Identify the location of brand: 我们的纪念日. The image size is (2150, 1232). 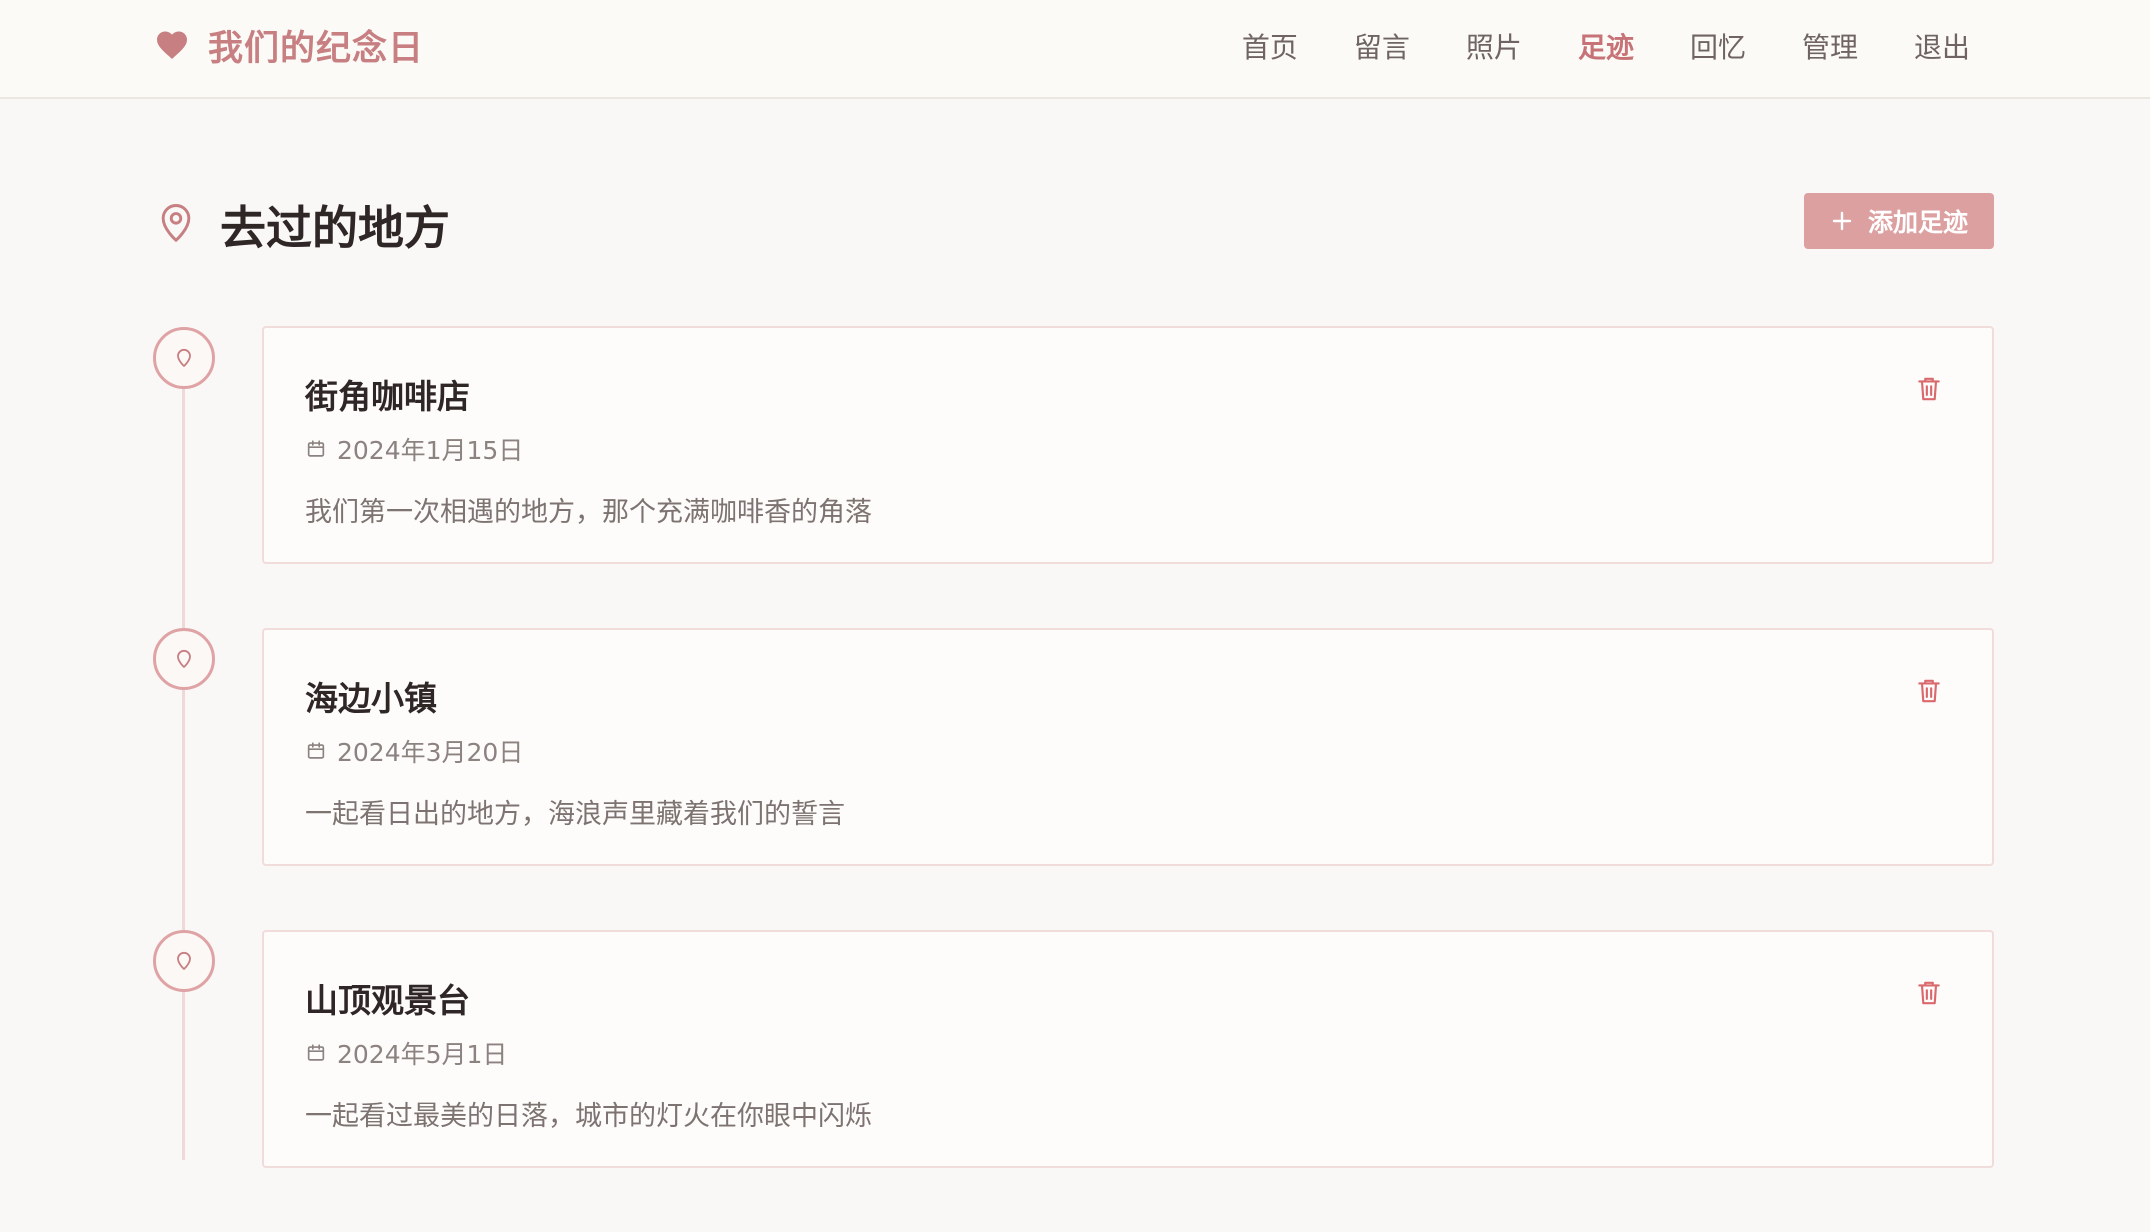
(289, 45).